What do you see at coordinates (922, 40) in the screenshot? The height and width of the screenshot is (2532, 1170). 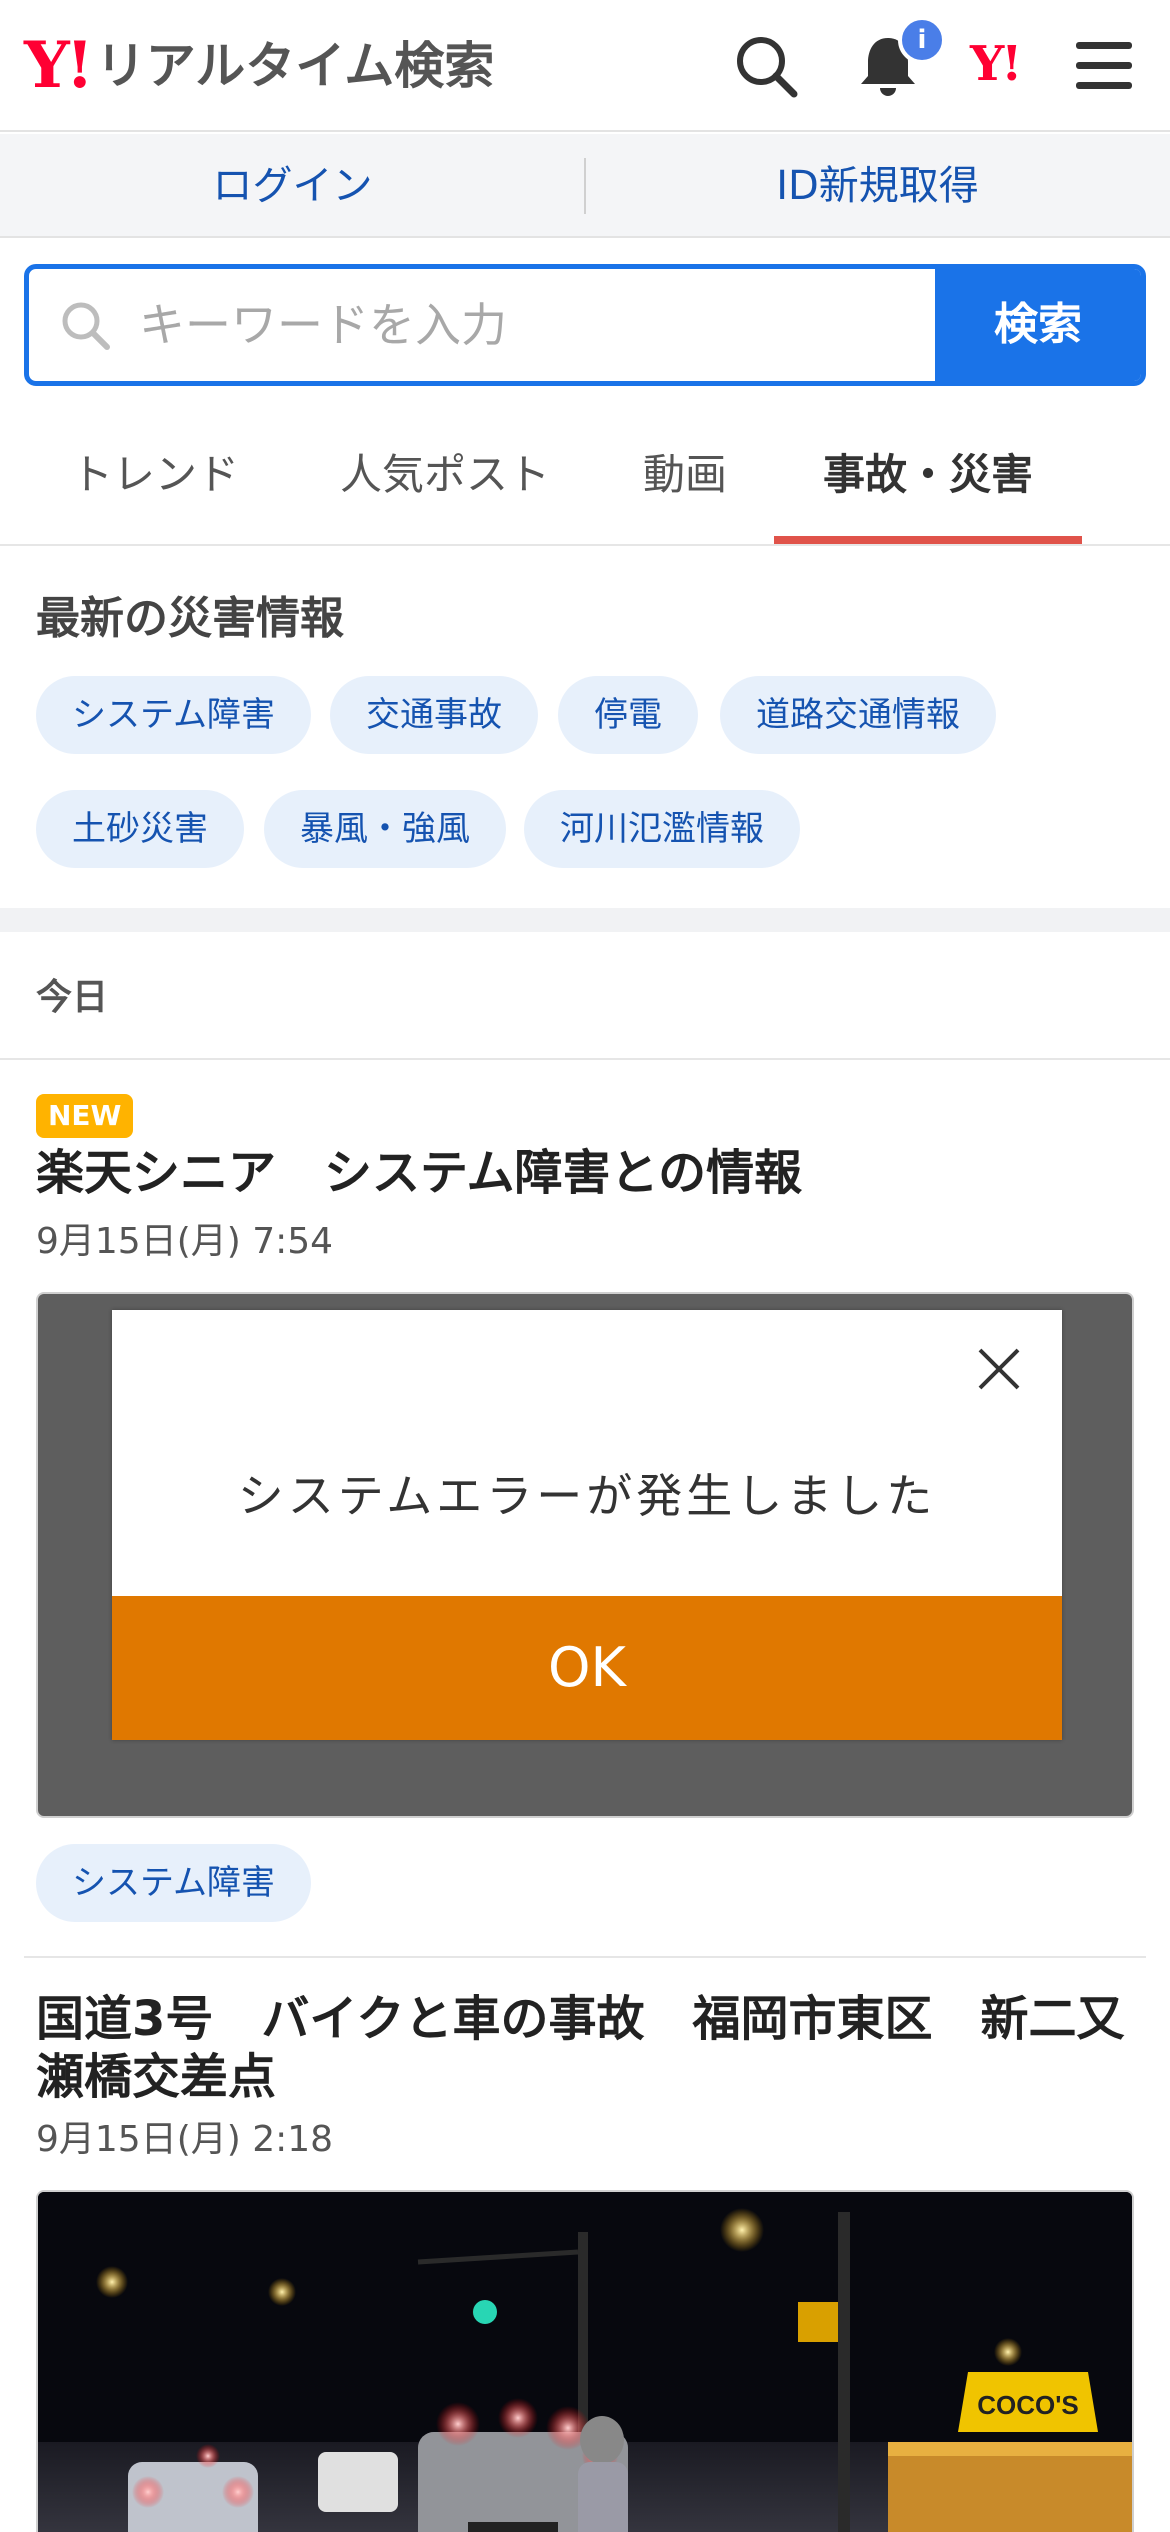 I see `notification-badge: i` at bounding box center [922, 40].